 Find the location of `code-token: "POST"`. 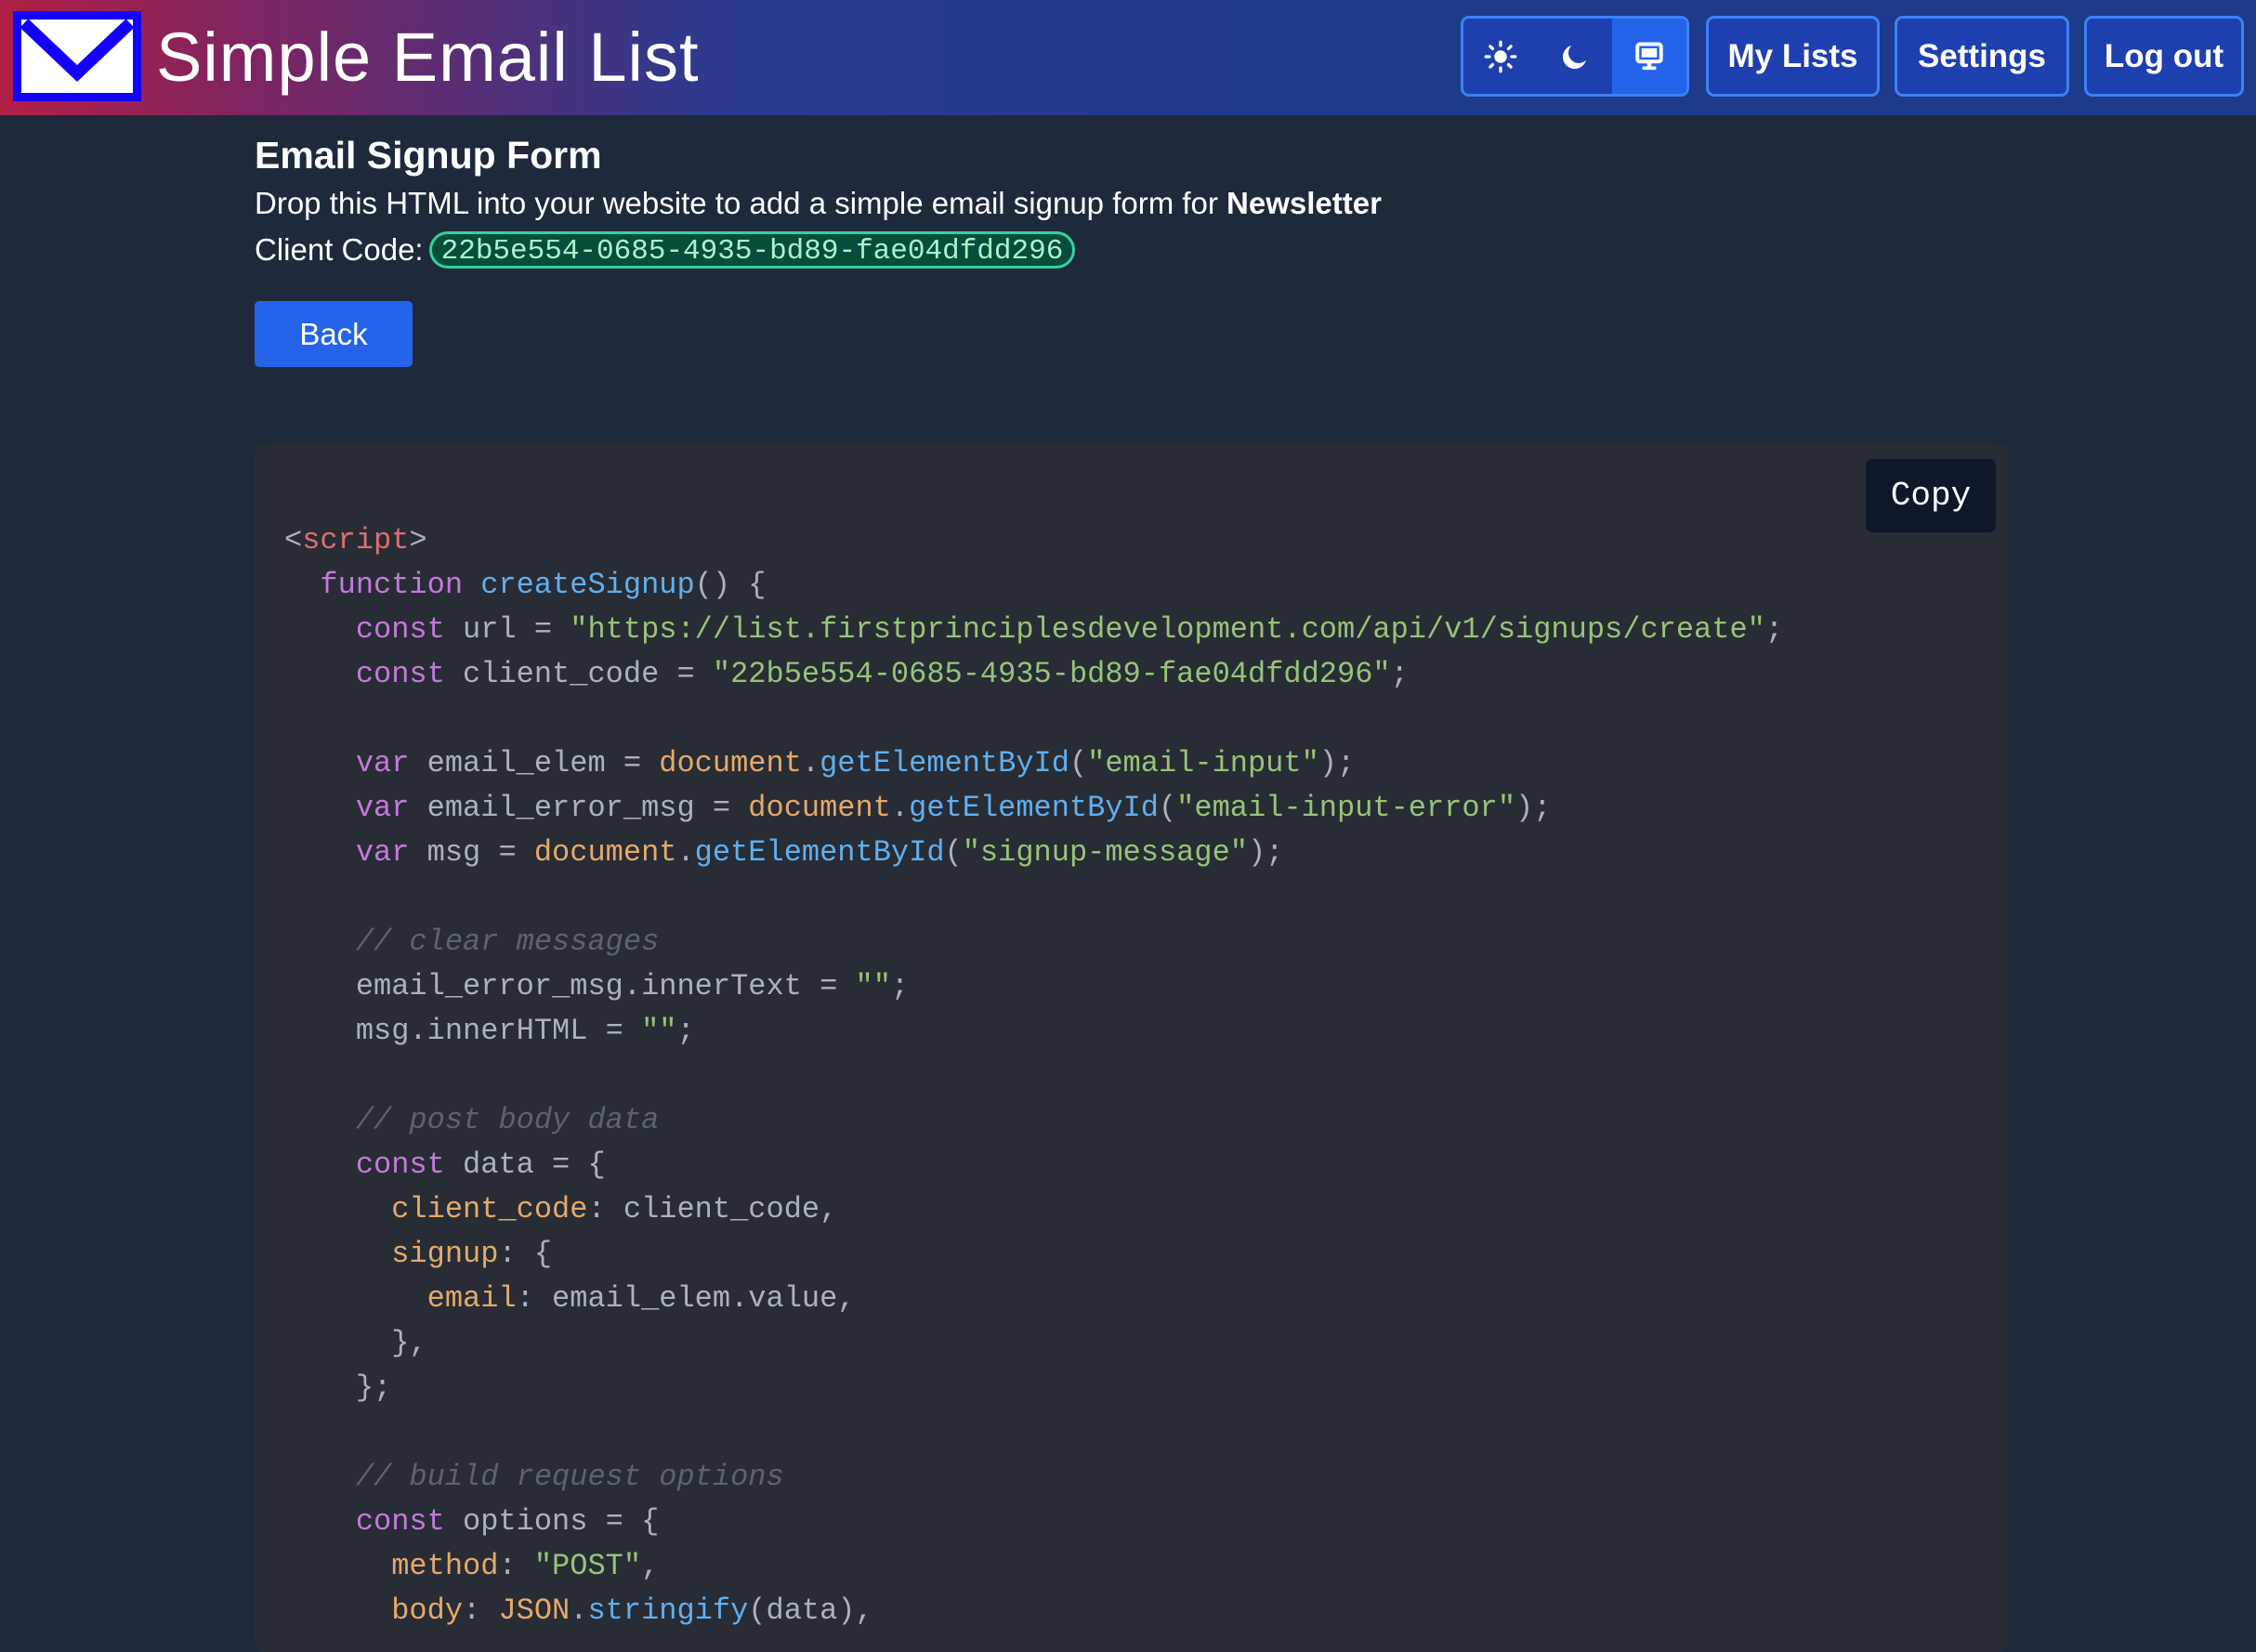

code-token: "POST" is located at coordinates (587, 1566).